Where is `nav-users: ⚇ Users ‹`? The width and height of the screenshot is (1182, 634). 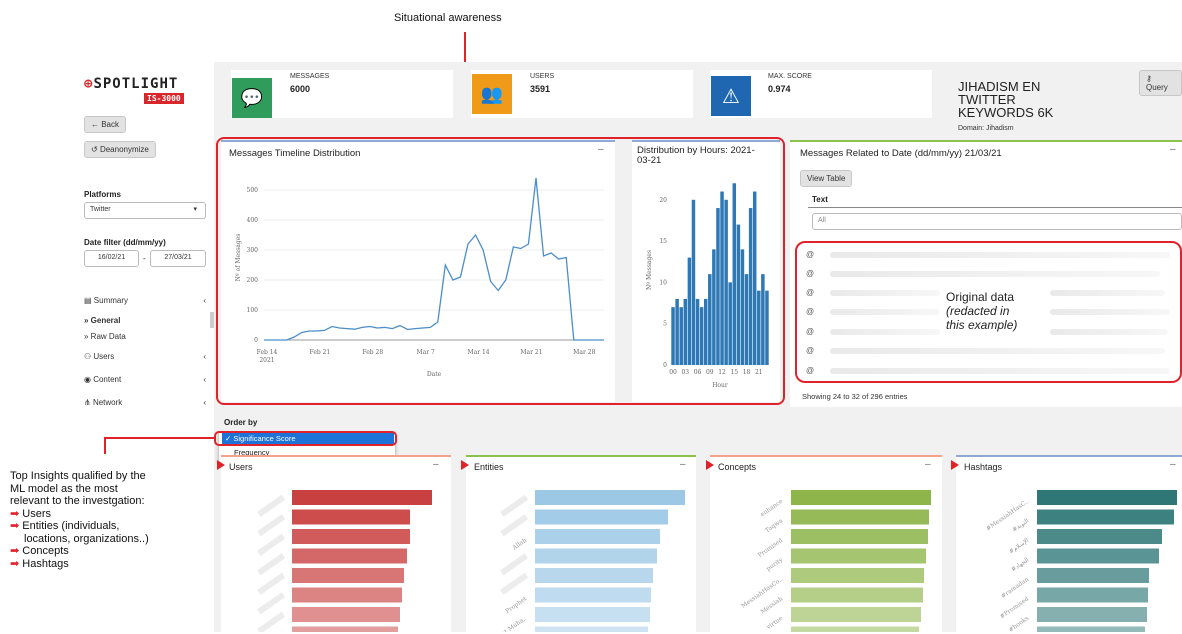
nav-users: ⚇ Users ‹ is located at coordinates (145, 356).